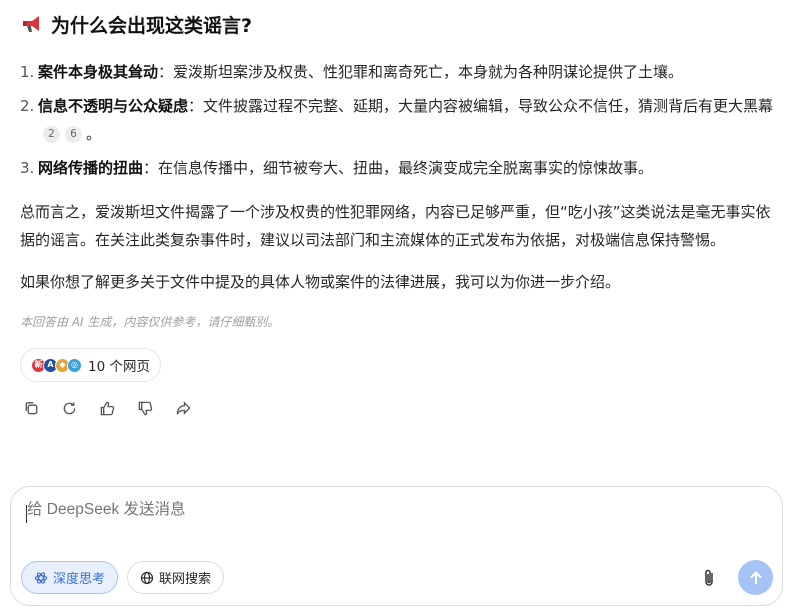 Image resolution: width=792 pixels, height=610 pixels. What do you see at coordinates (147, 577) in the screenshot?
I see `globe-icon` at bounding box center [147, 577].